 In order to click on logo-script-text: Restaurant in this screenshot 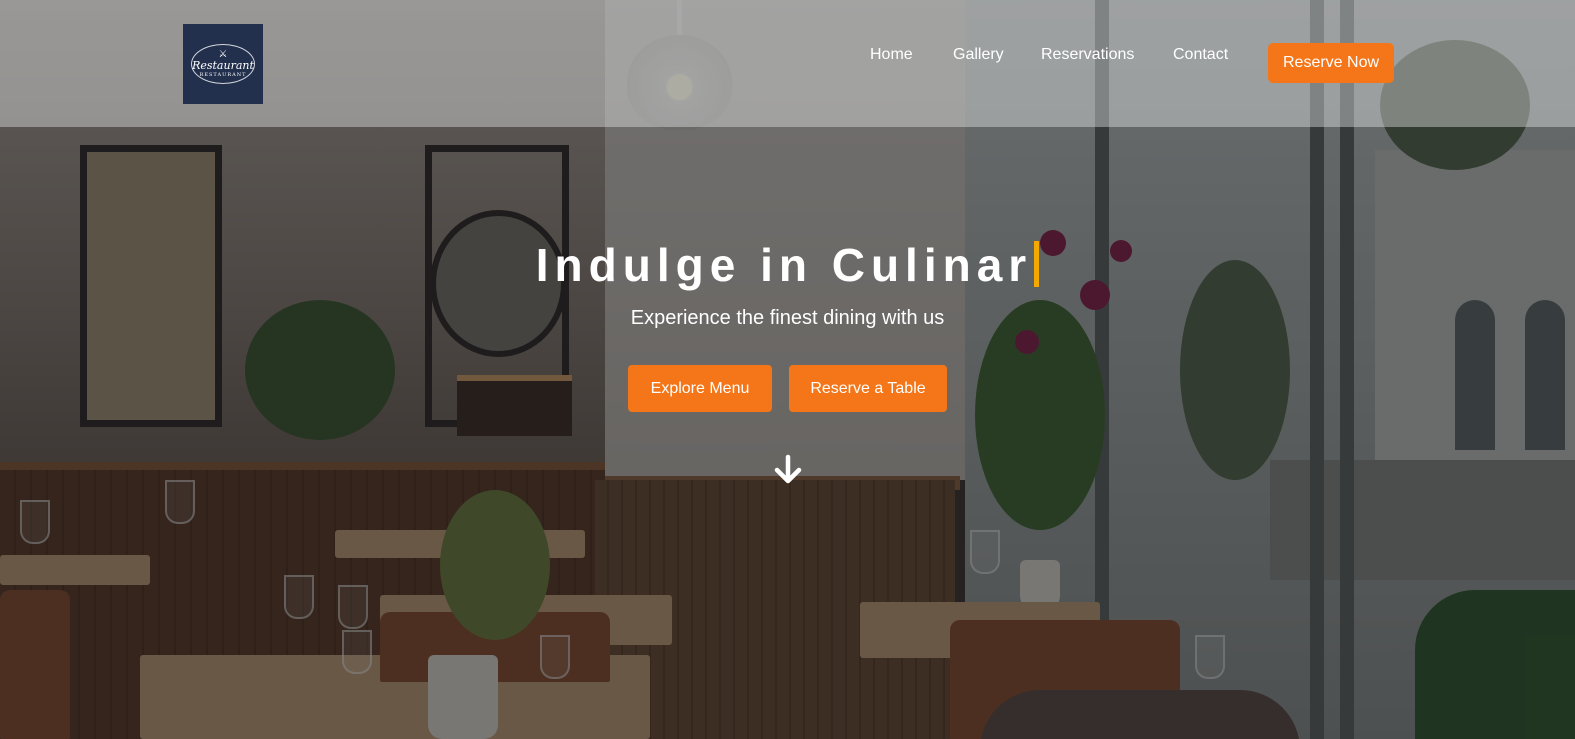, I will do `click(223, 65)`.